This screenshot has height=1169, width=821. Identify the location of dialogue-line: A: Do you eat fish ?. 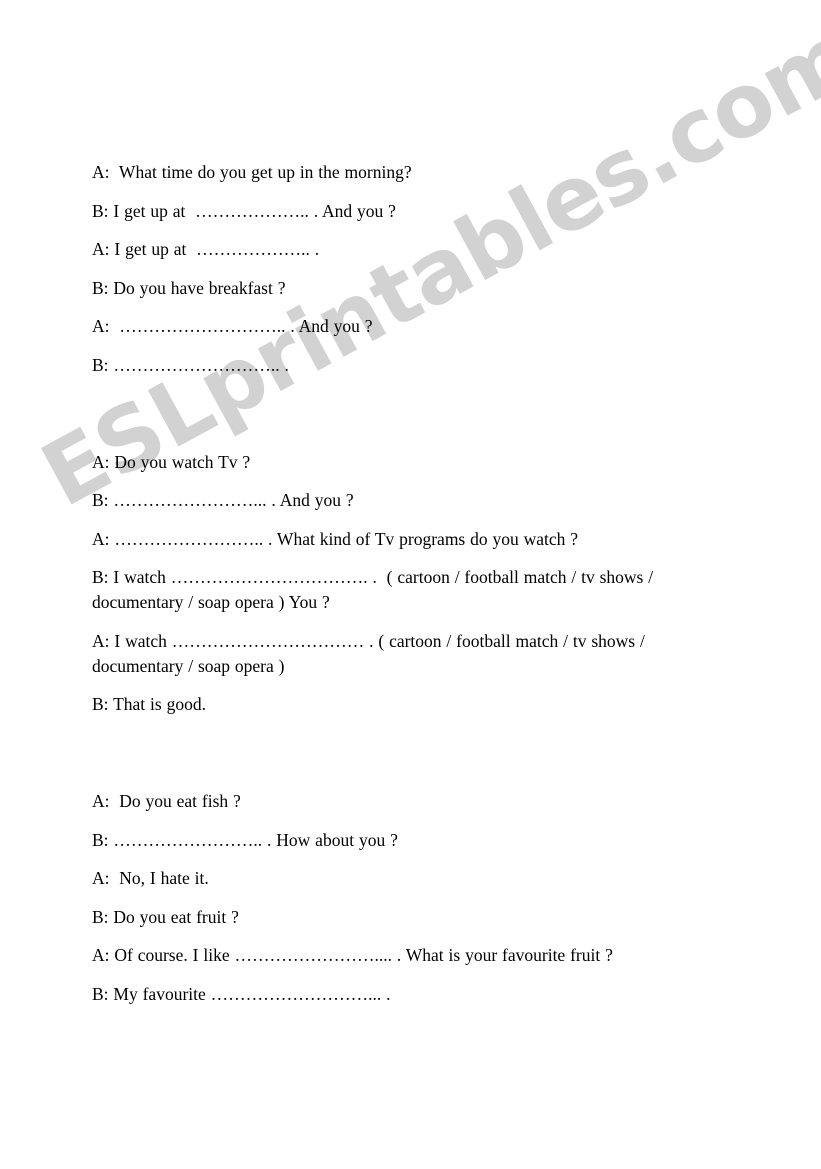
(166, 801).